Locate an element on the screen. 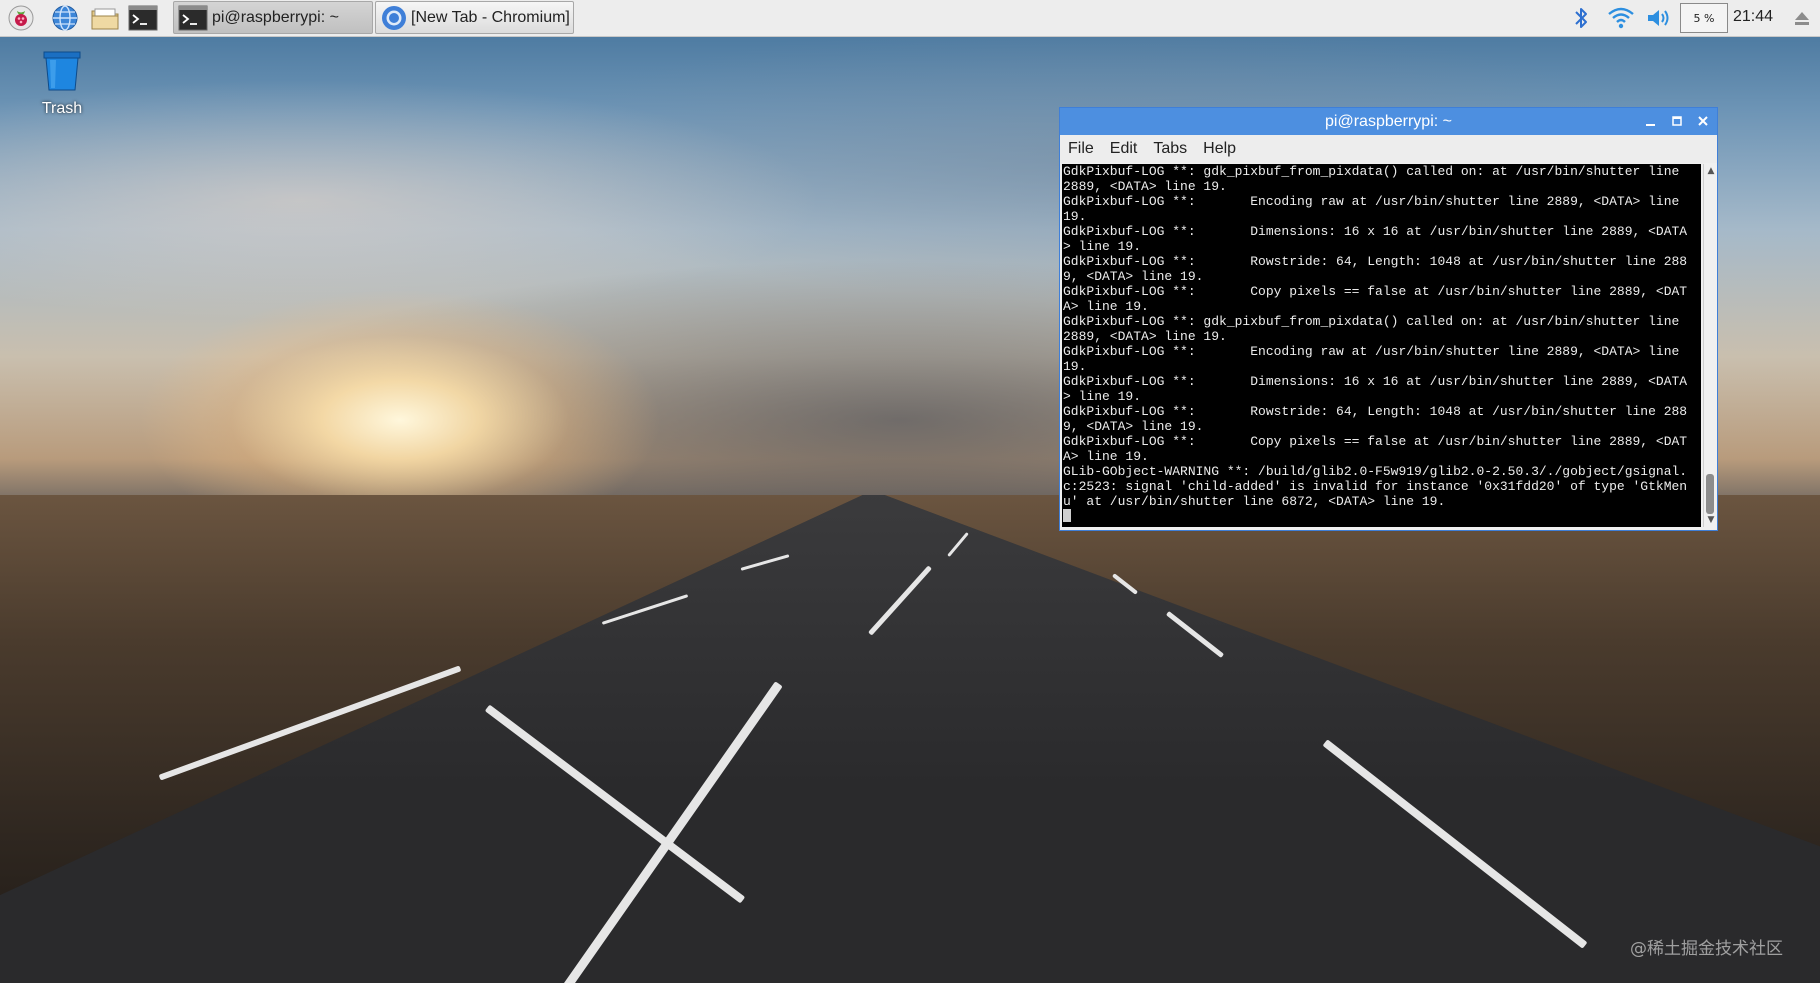 The image size is (1820, 983). taskbar-terminal-label: pi@raspberrypi: ~ is located at coordinates (275, 17).